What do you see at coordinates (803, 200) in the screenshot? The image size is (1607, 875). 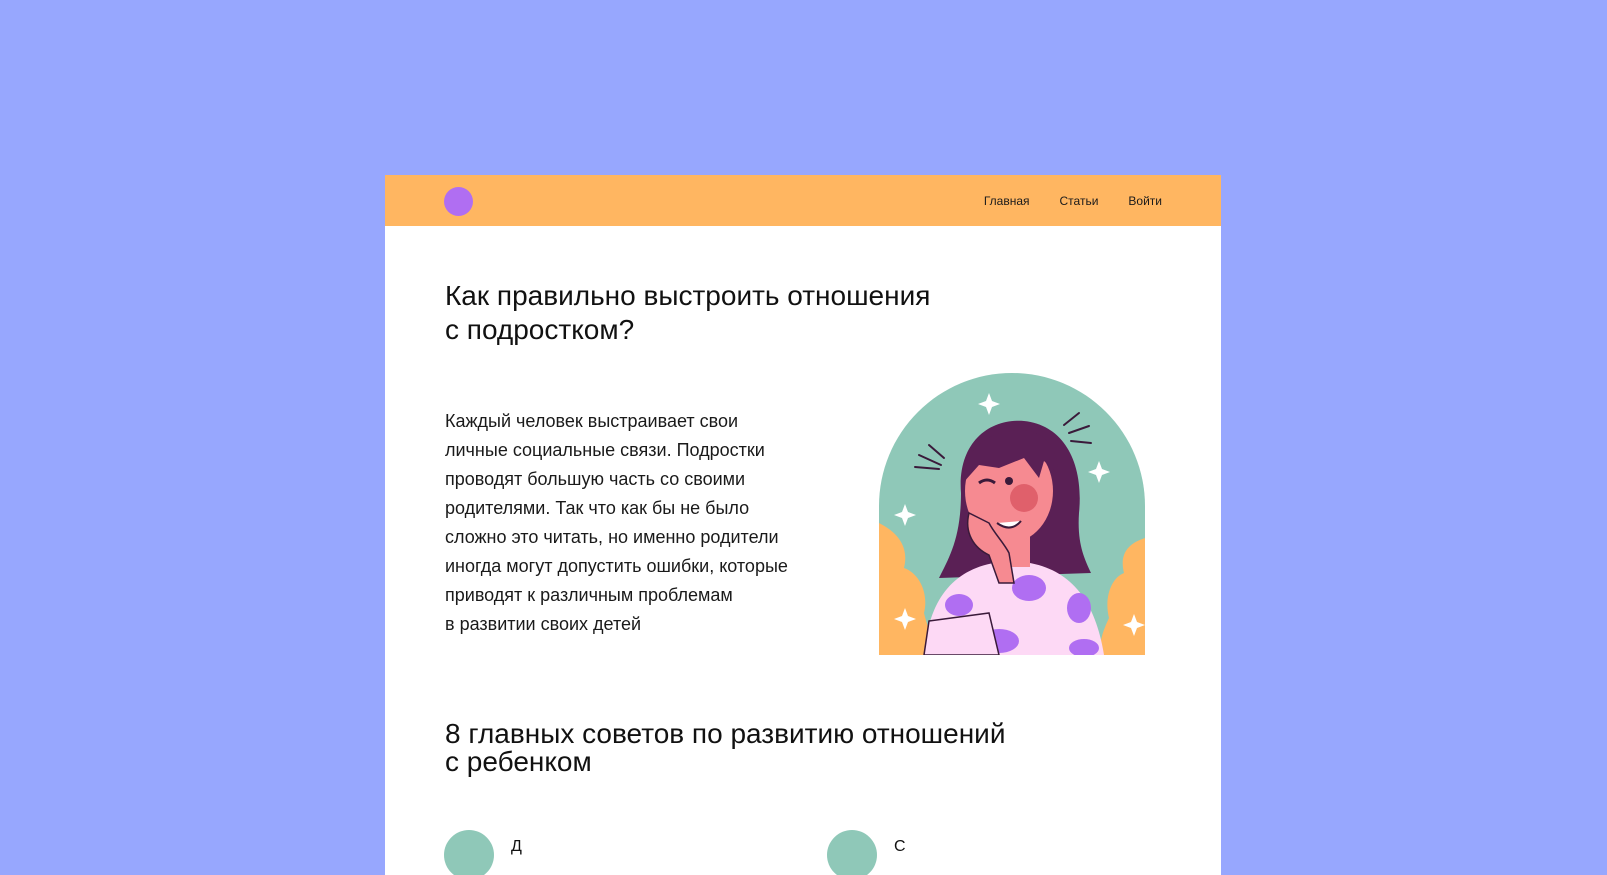 I see `header-bar: Главная Статьи Войти` at bounding box center [803, 200].